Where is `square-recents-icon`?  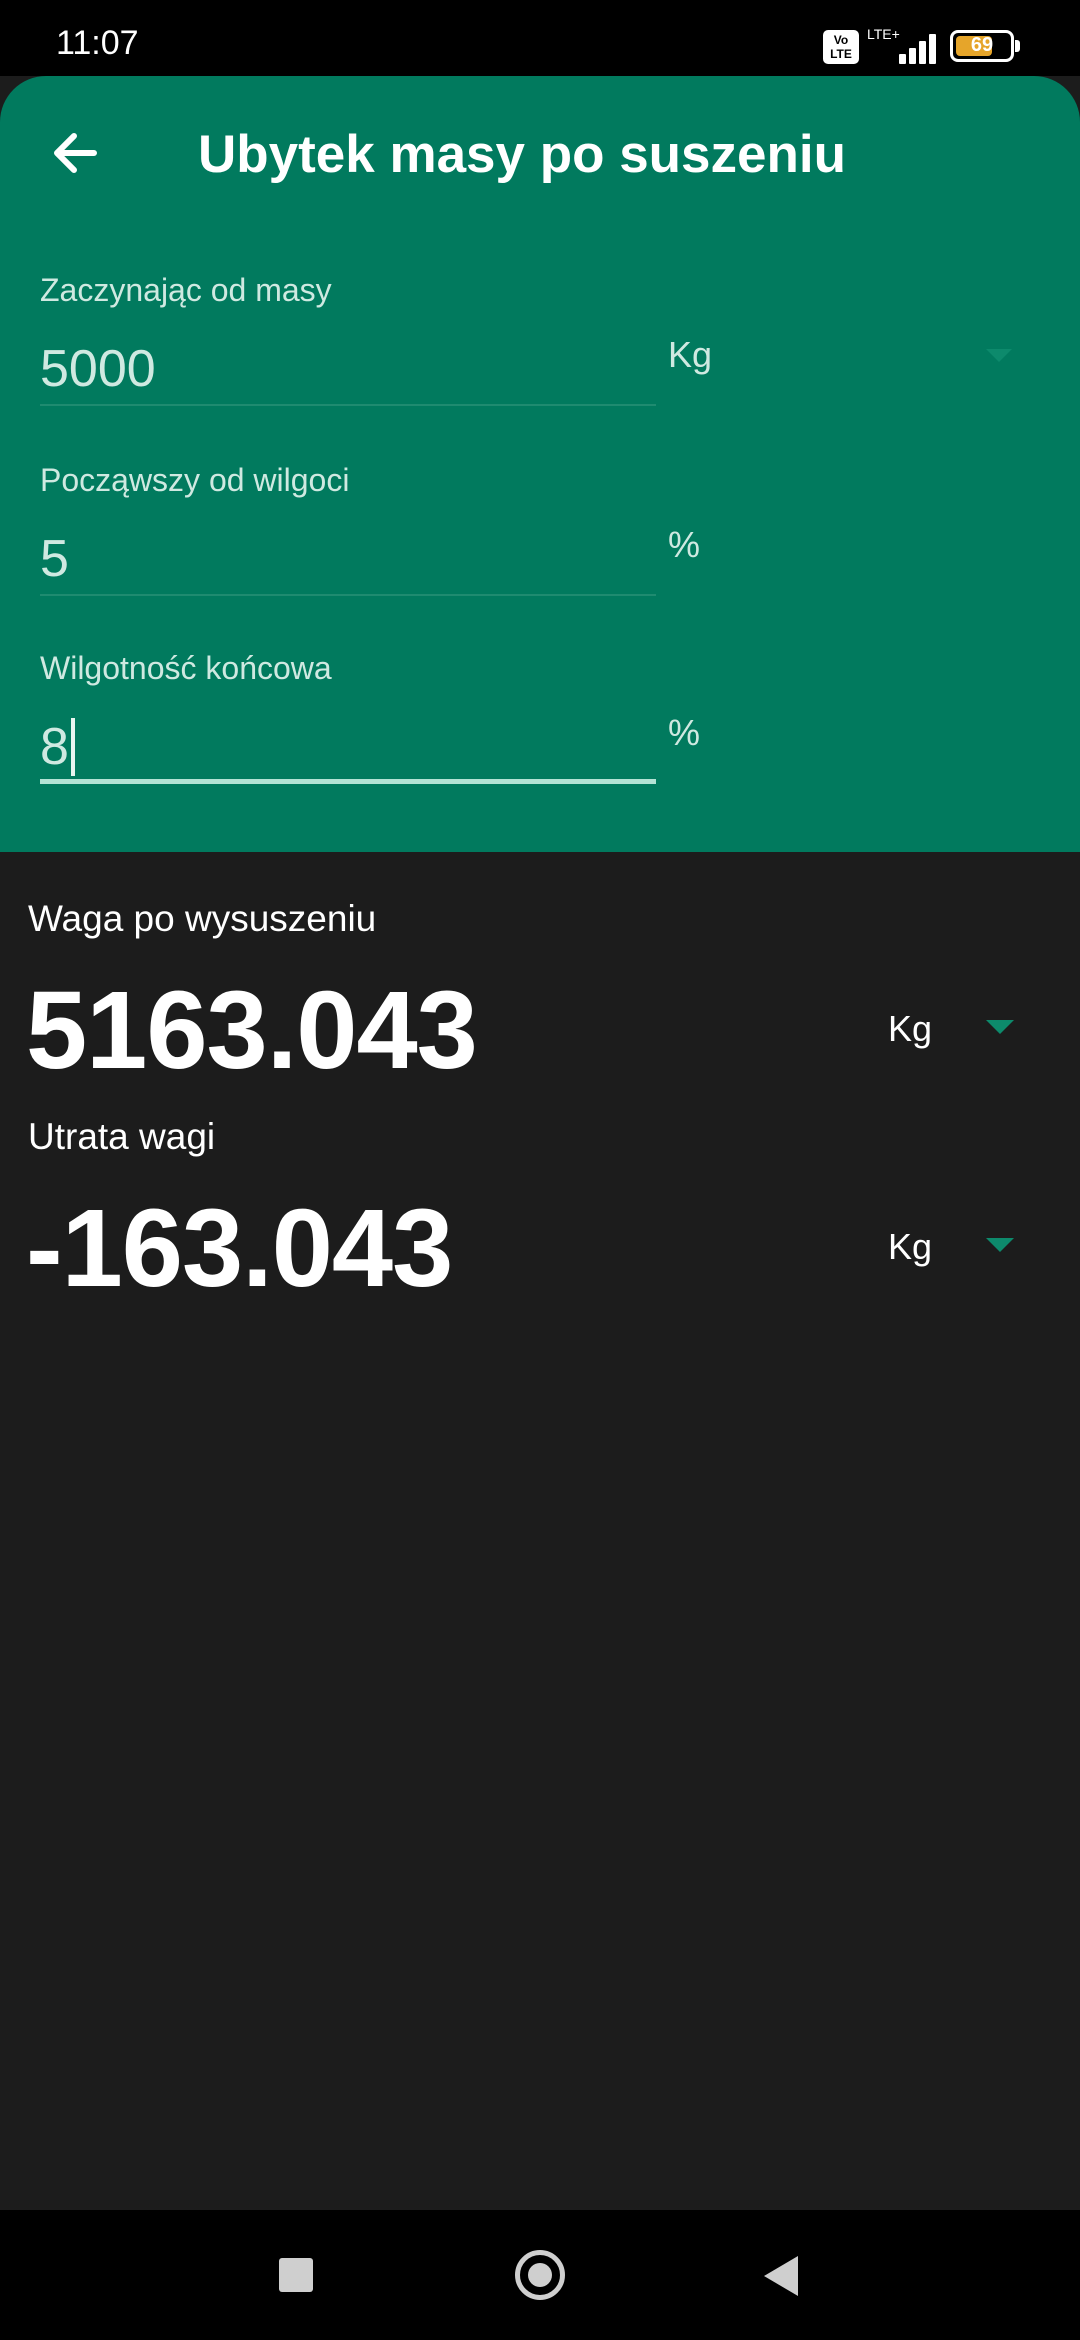
square-recents-icon is located at coordinates (296, 2275).